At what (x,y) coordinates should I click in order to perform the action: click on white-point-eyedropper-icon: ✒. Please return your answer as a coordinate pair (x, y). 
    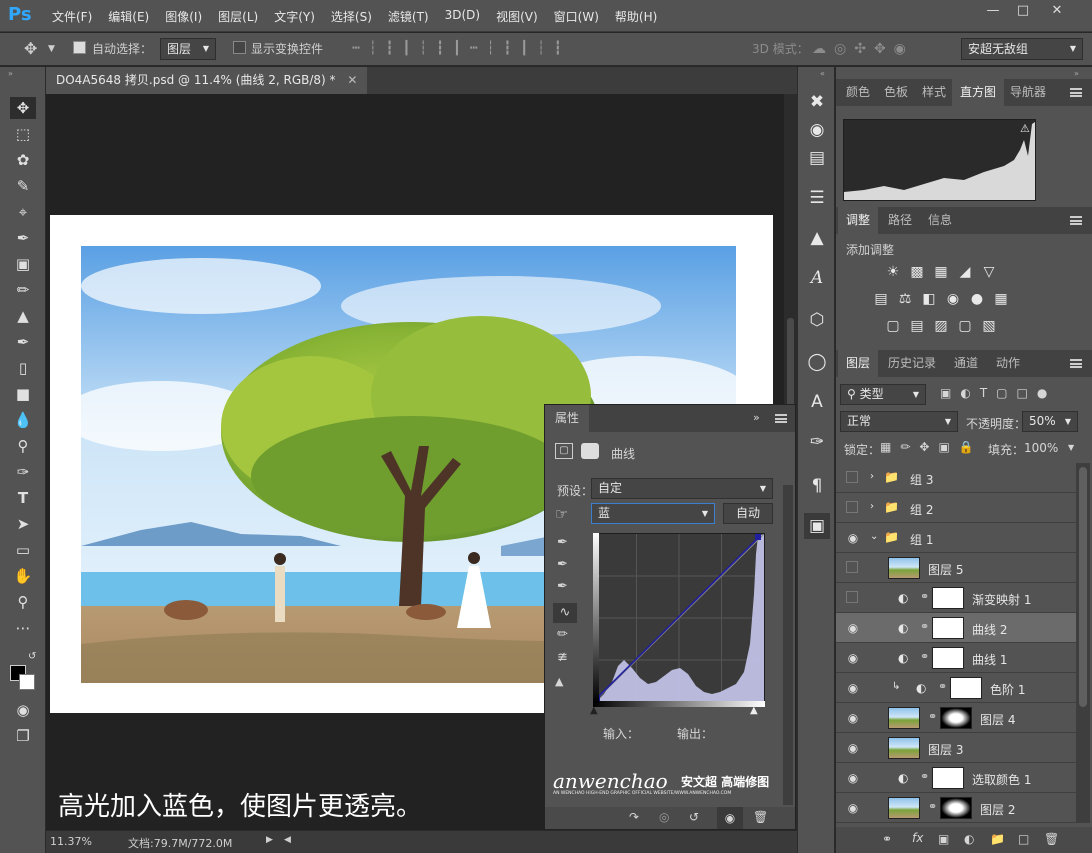
    Looking at the image, I should click on (562, 586).